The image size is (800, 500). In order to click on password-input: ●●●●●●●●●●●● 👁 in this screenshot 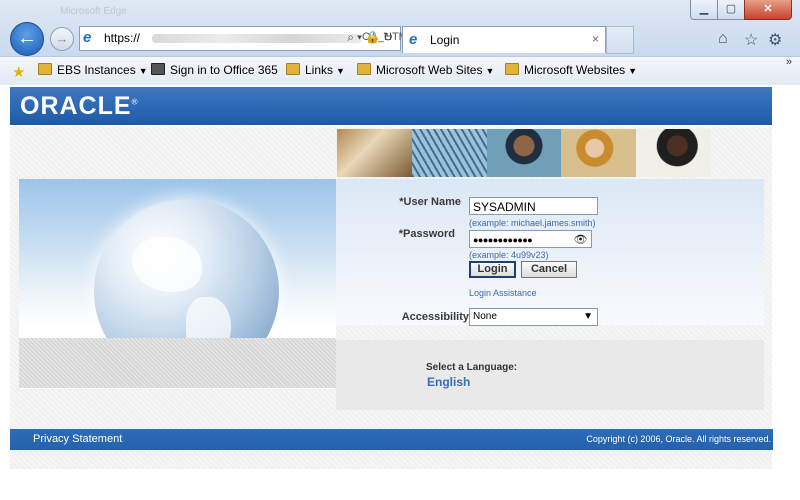, I will do `click(530, 239)`.